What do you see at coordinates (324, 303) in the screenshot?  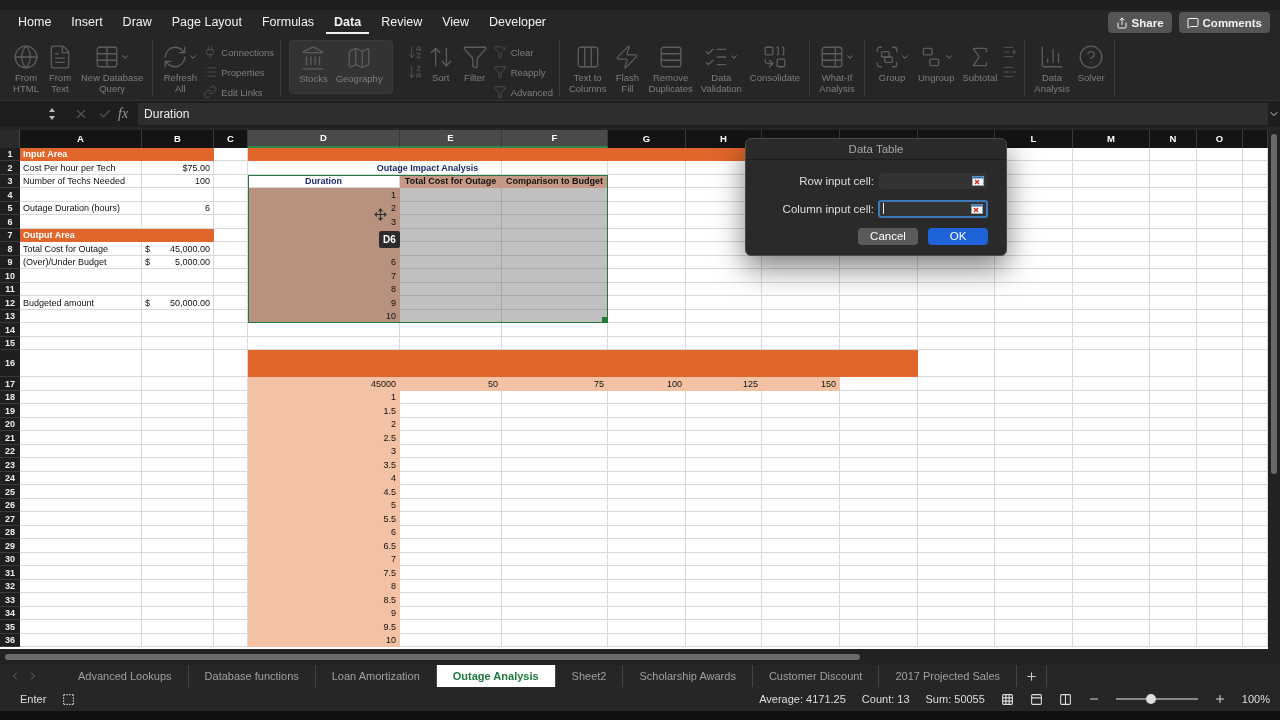 I see `table-cell: 9` at bounding box center [324, 303].